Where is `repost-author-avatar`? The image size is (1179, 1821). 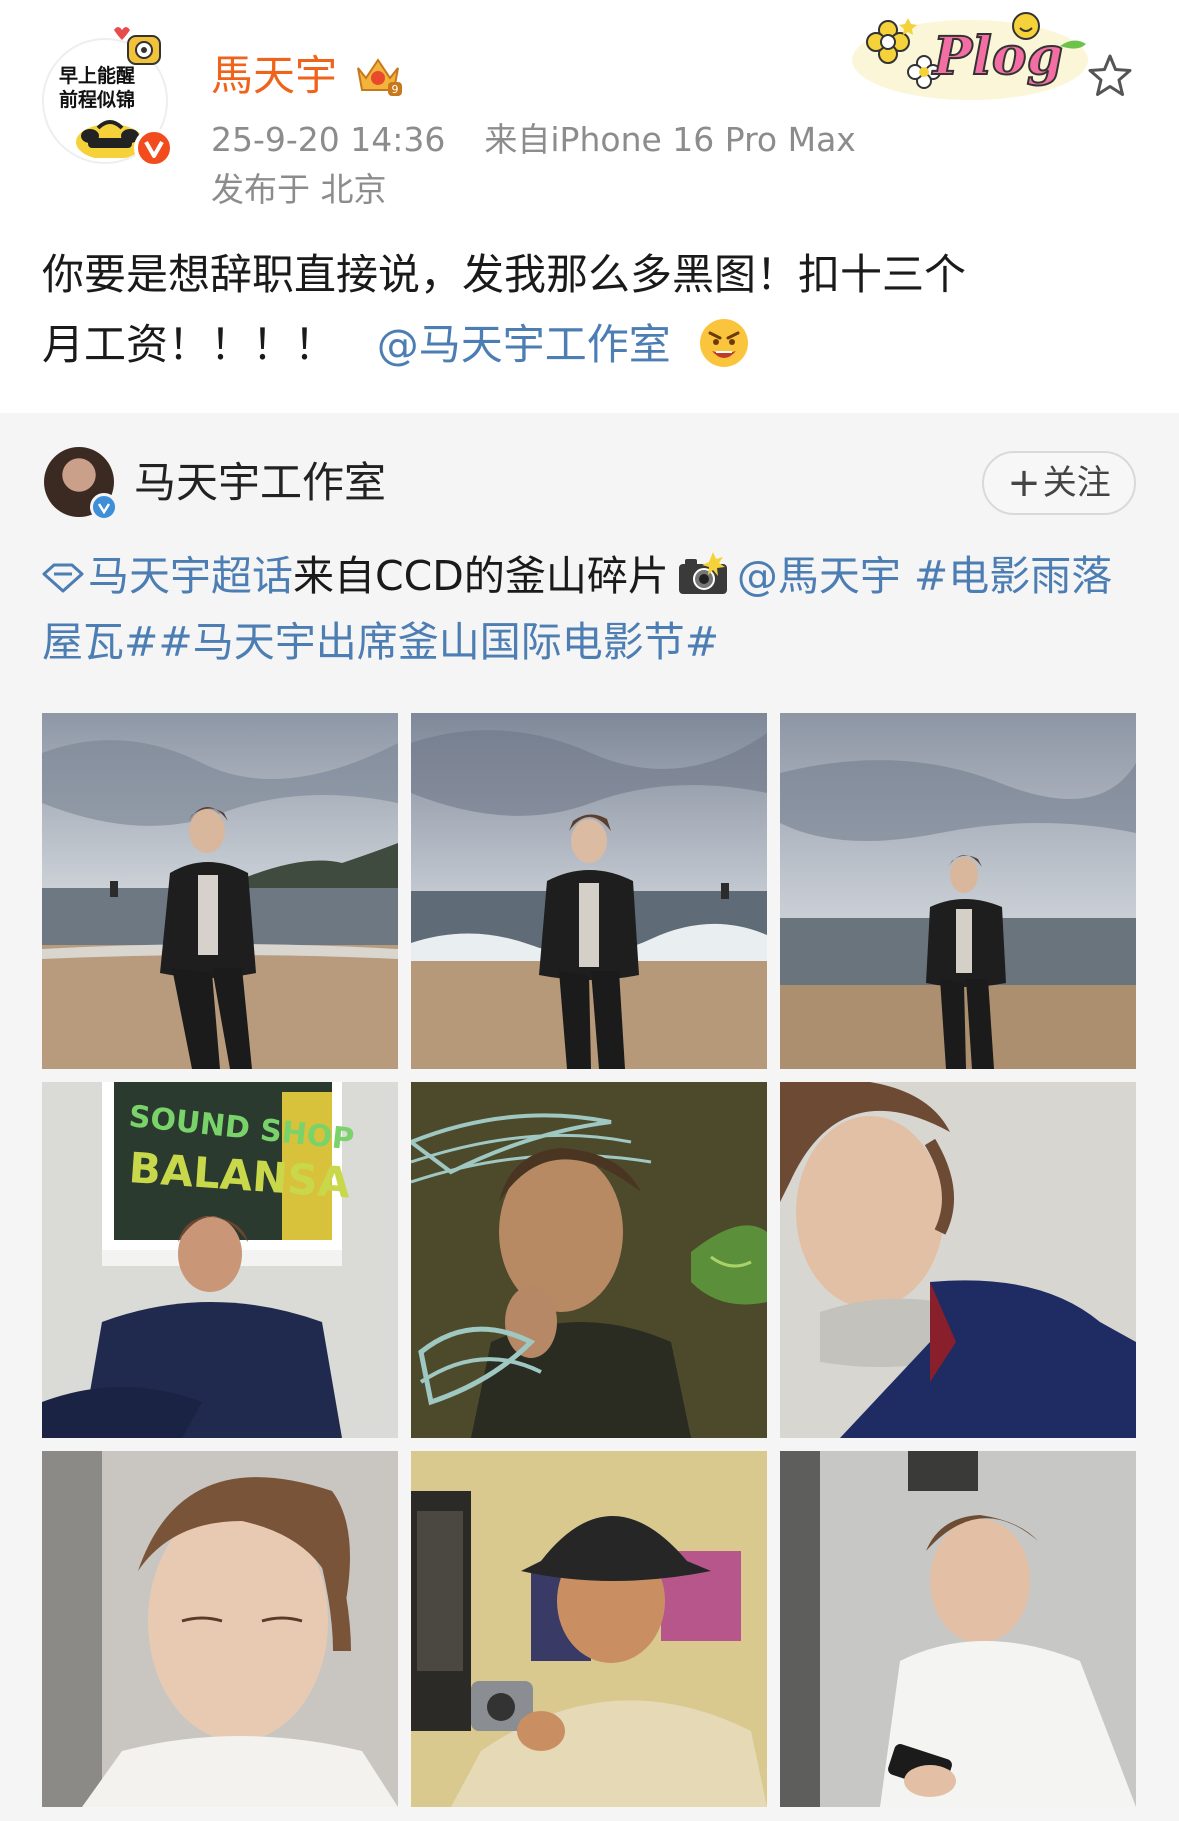 repost-author-avatar is located at coordinates (81, 484).